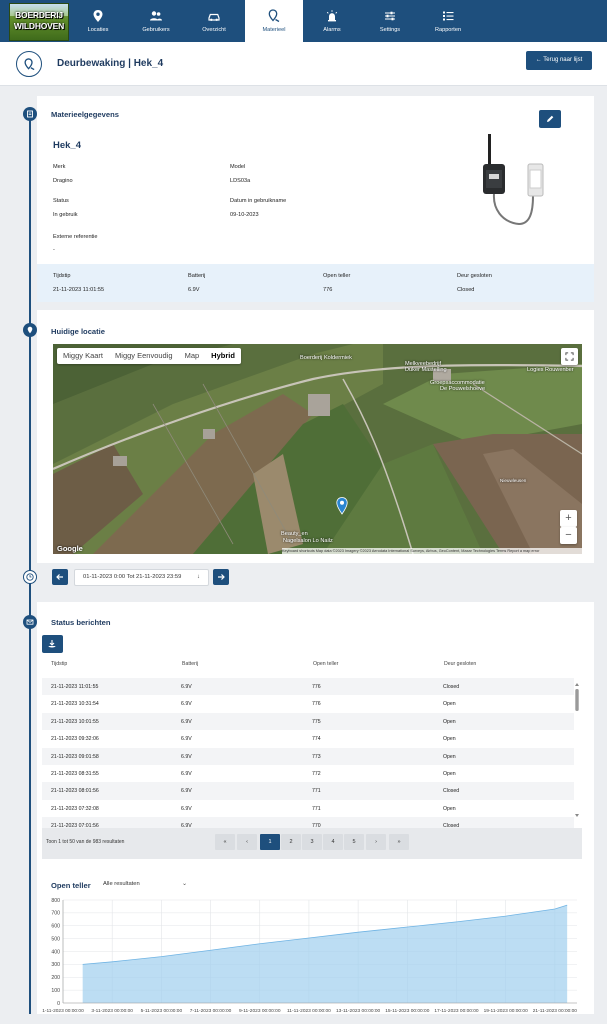  Describe the element at coordinates (132, 577) in the screenshot. I see `date-range-text: 01-11-2023 0:00 Tot 21-11-2023 23:59` at that location.